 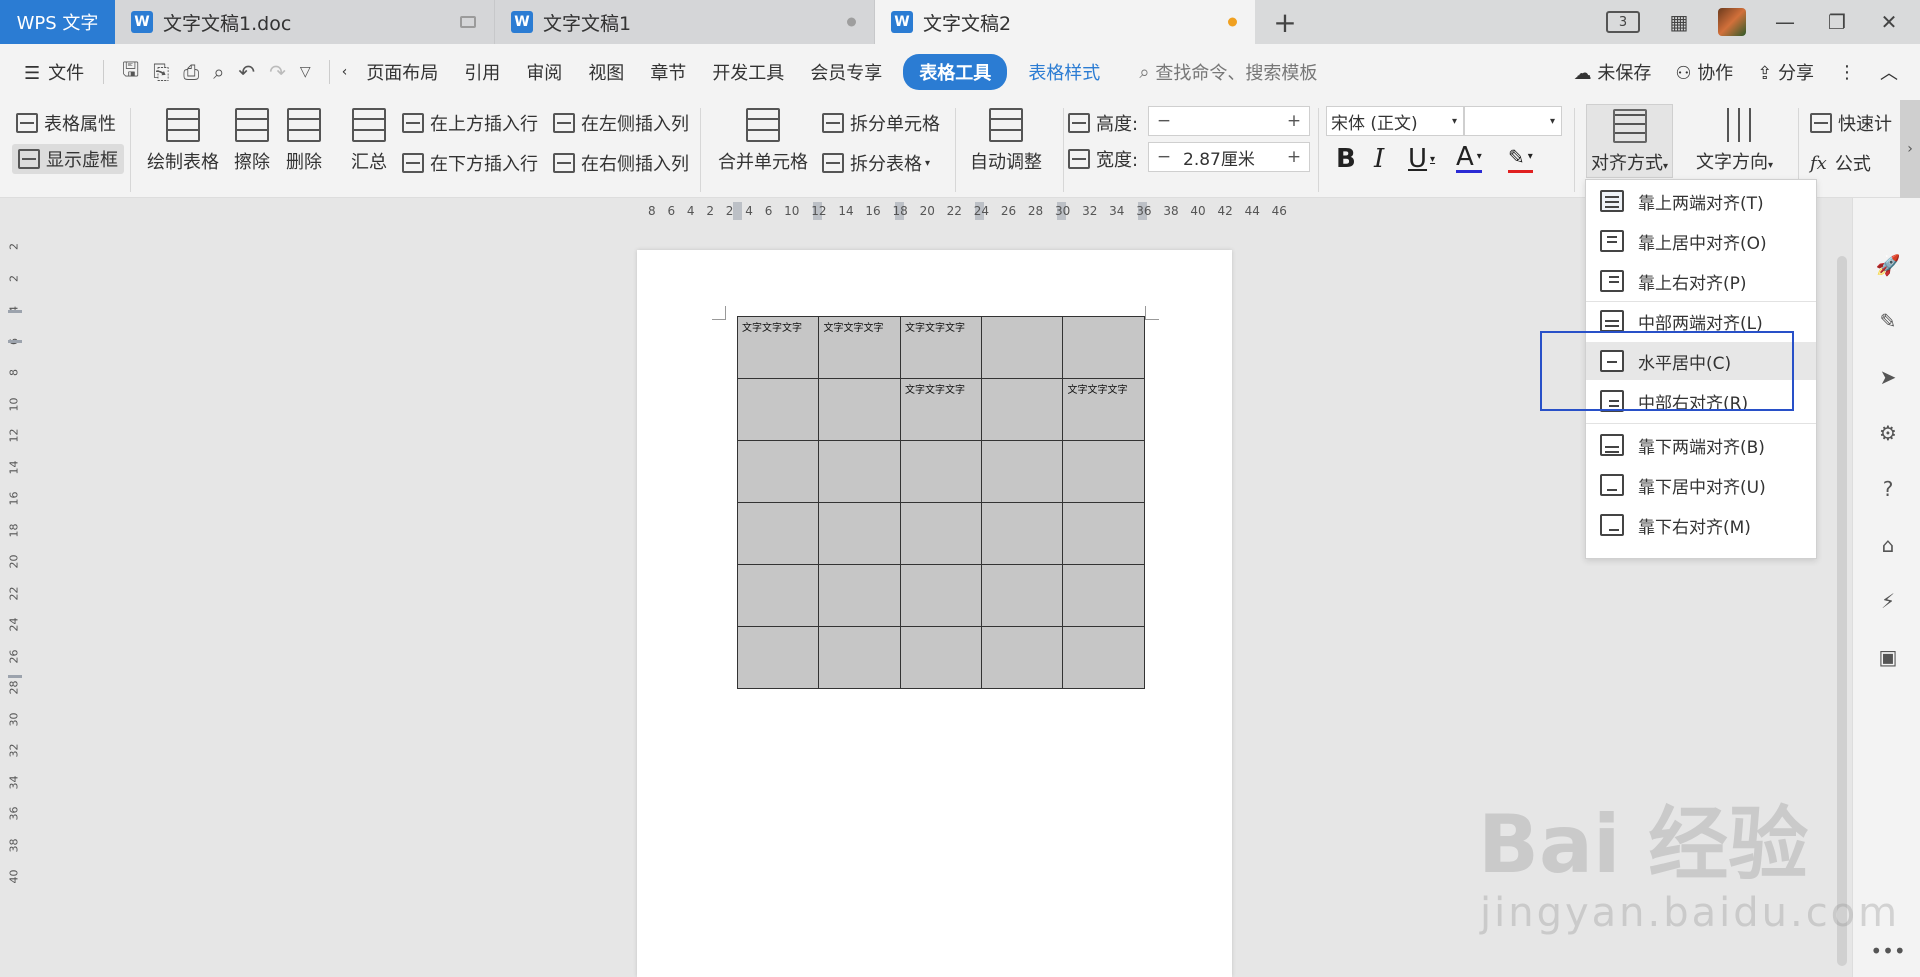 I want to click on menu-item-align-bottom-right: 靠下右对齐(M), so click(x=1701, y=525).